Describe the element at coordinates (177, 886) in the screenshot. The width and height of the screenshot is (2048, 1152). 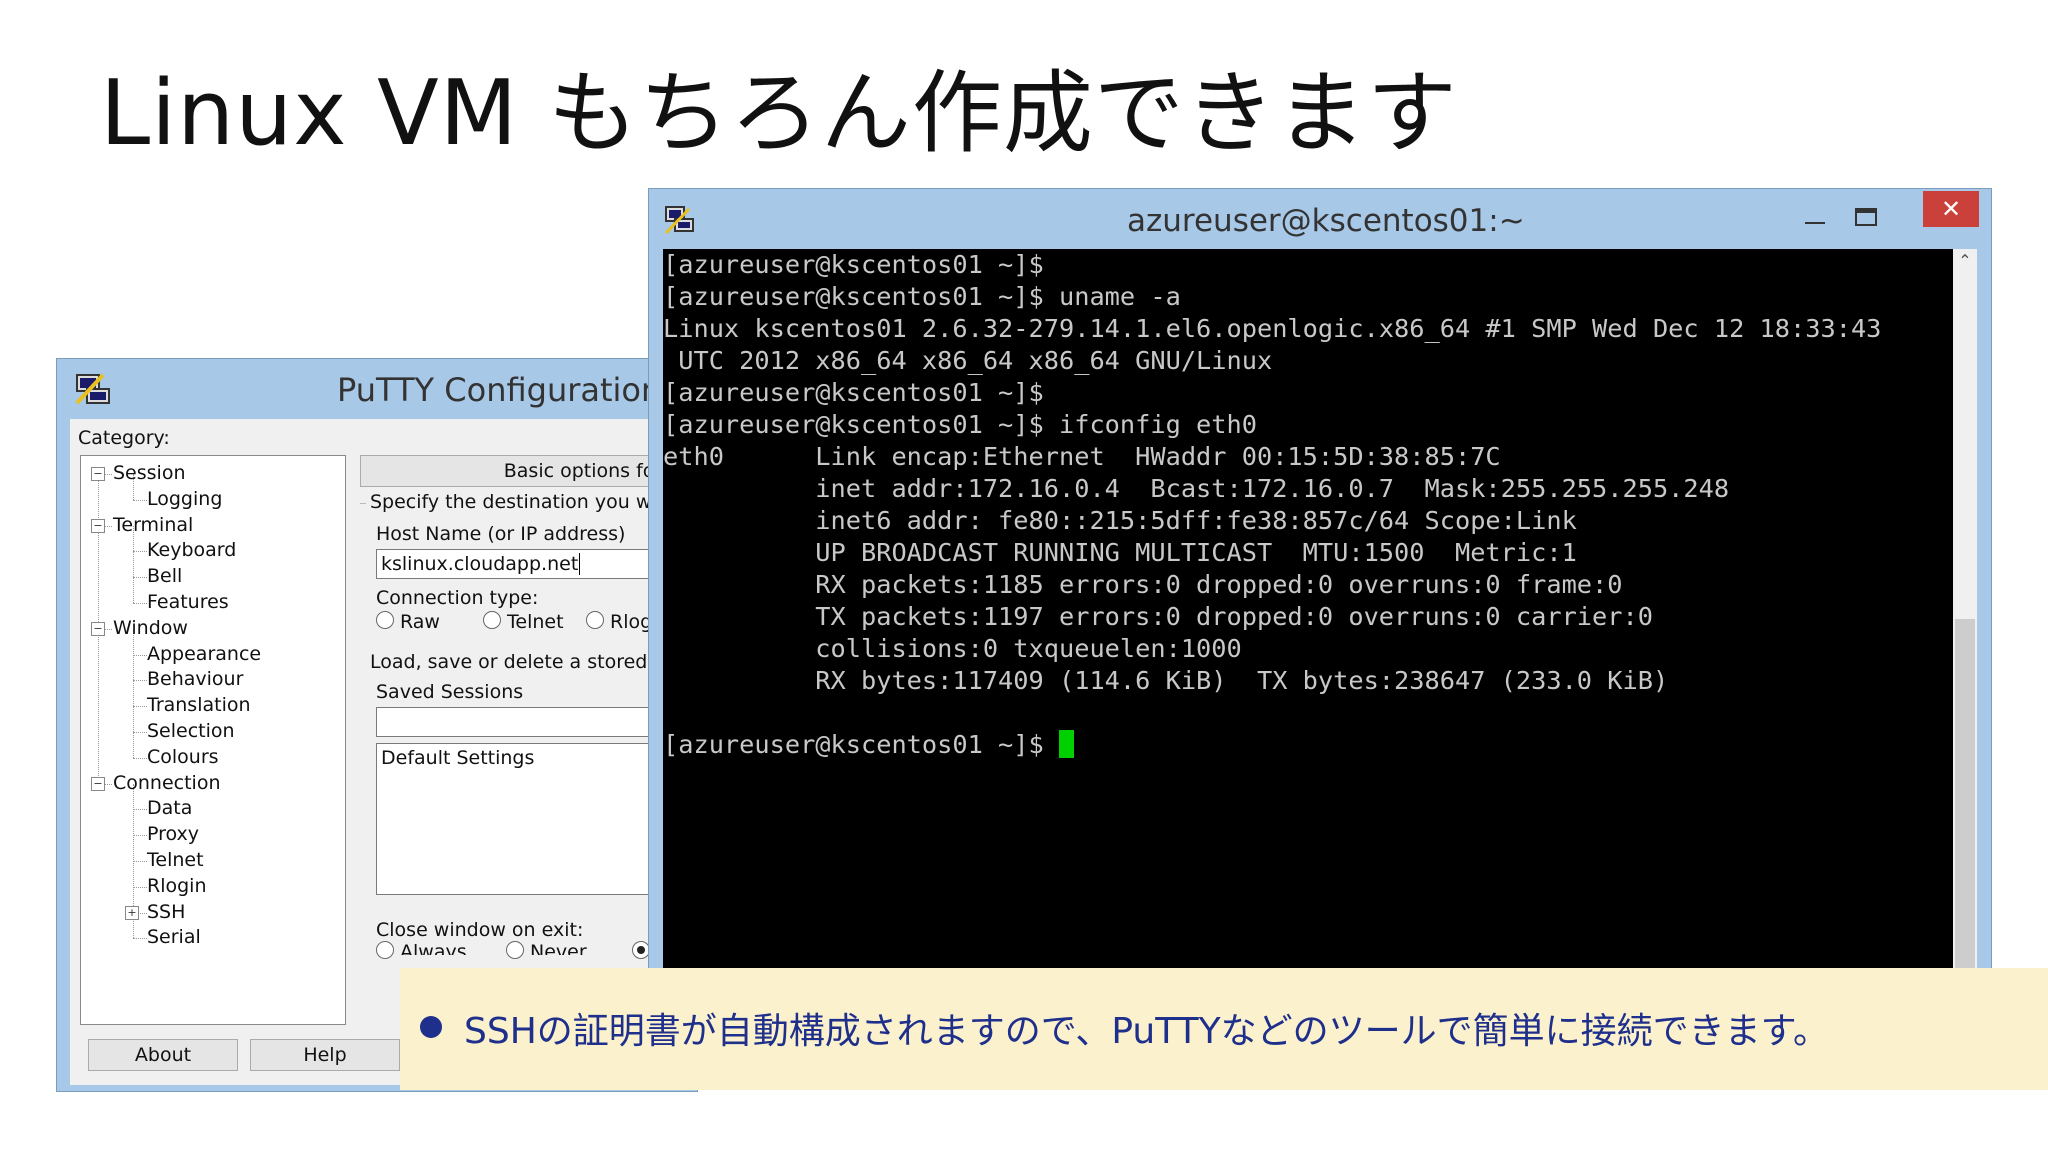
I see `tree-item-rlogin: Rlogin` at that location.